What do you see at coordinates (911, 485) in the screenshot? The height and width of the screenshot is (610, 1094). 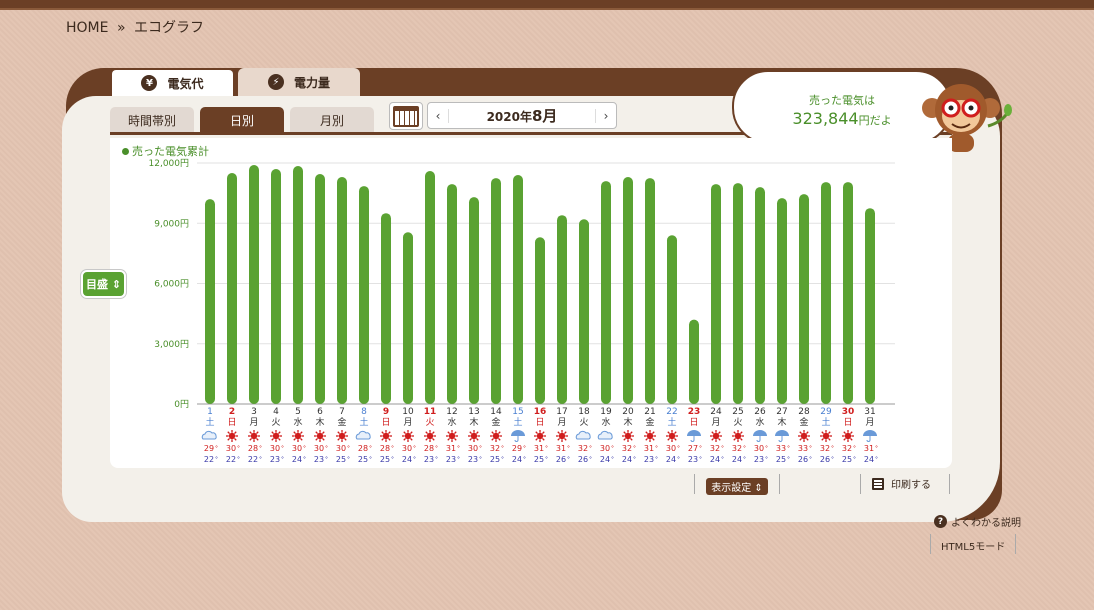 I see `print-label: 印刷する` at bounding box center [911, 485].